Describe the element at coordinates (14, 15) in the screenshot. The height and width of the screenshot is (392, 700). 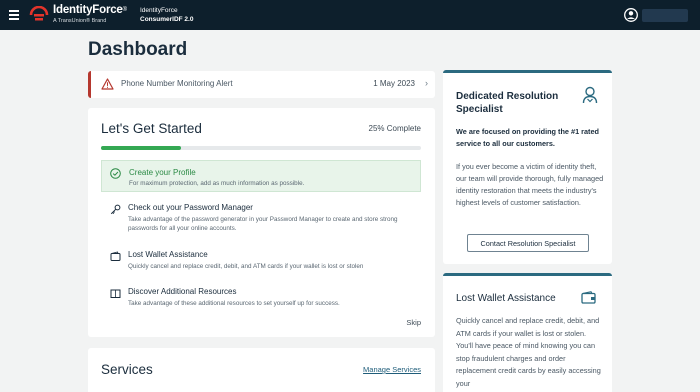
I see `hamburger-menu-icon` at that location.